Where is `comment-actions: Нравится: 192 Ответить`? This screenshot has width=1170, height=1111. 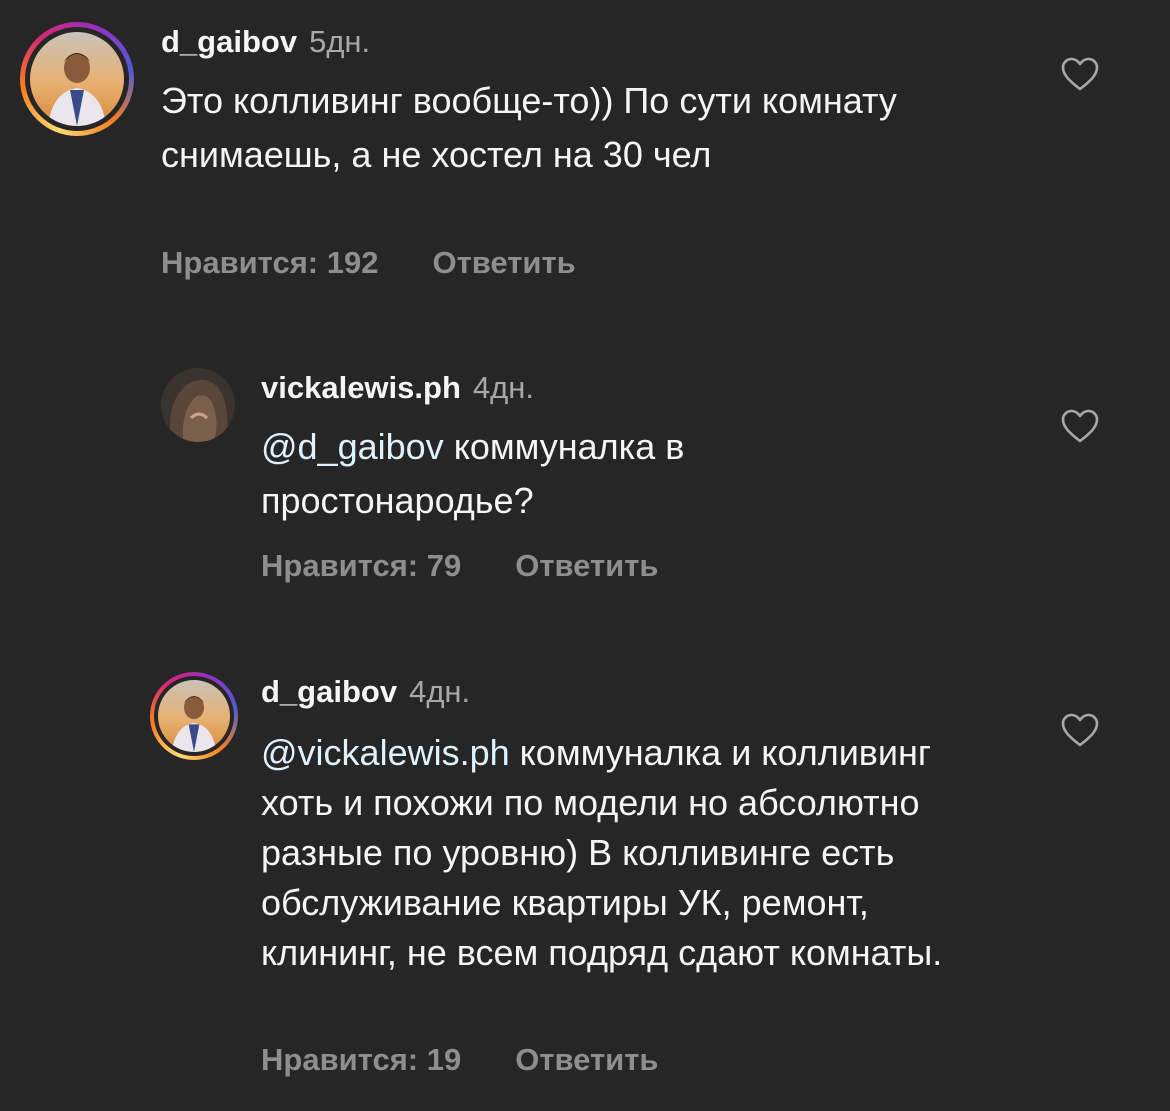 comment-actions: Нравится: 192 Ответить is located at coordinates (368, 263).